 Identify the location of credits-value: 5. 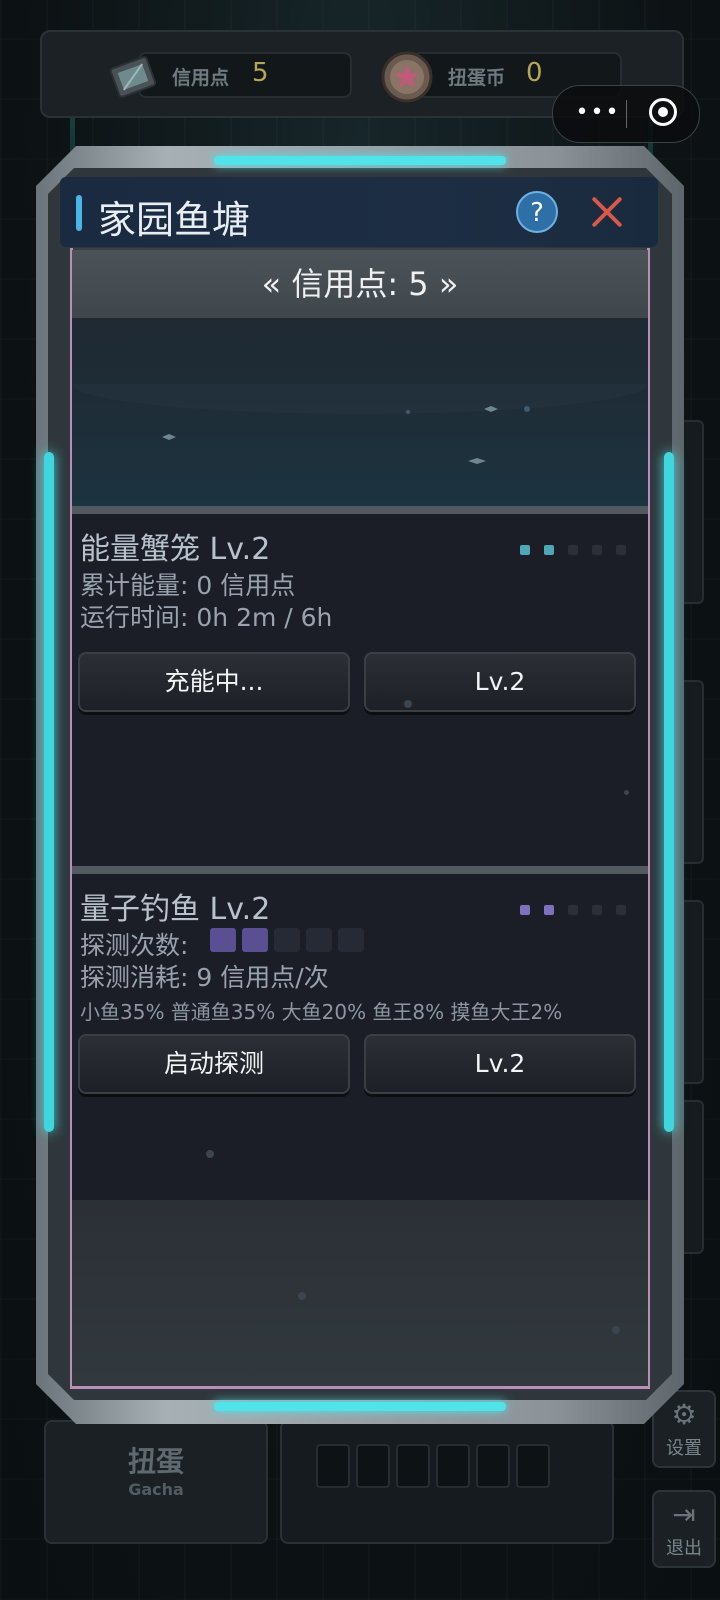
(260, 73).